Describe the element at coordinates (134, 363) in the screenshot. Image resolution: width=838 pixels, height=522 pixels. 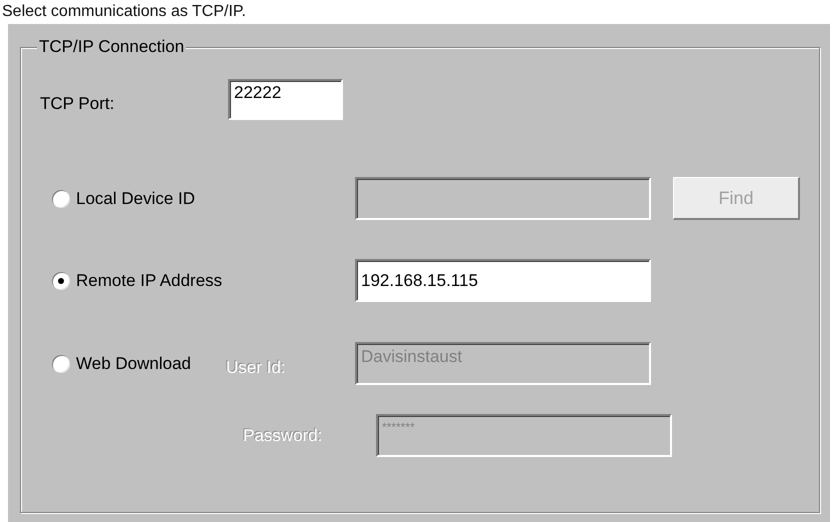
I see `radio-label: Web Download` at that location.